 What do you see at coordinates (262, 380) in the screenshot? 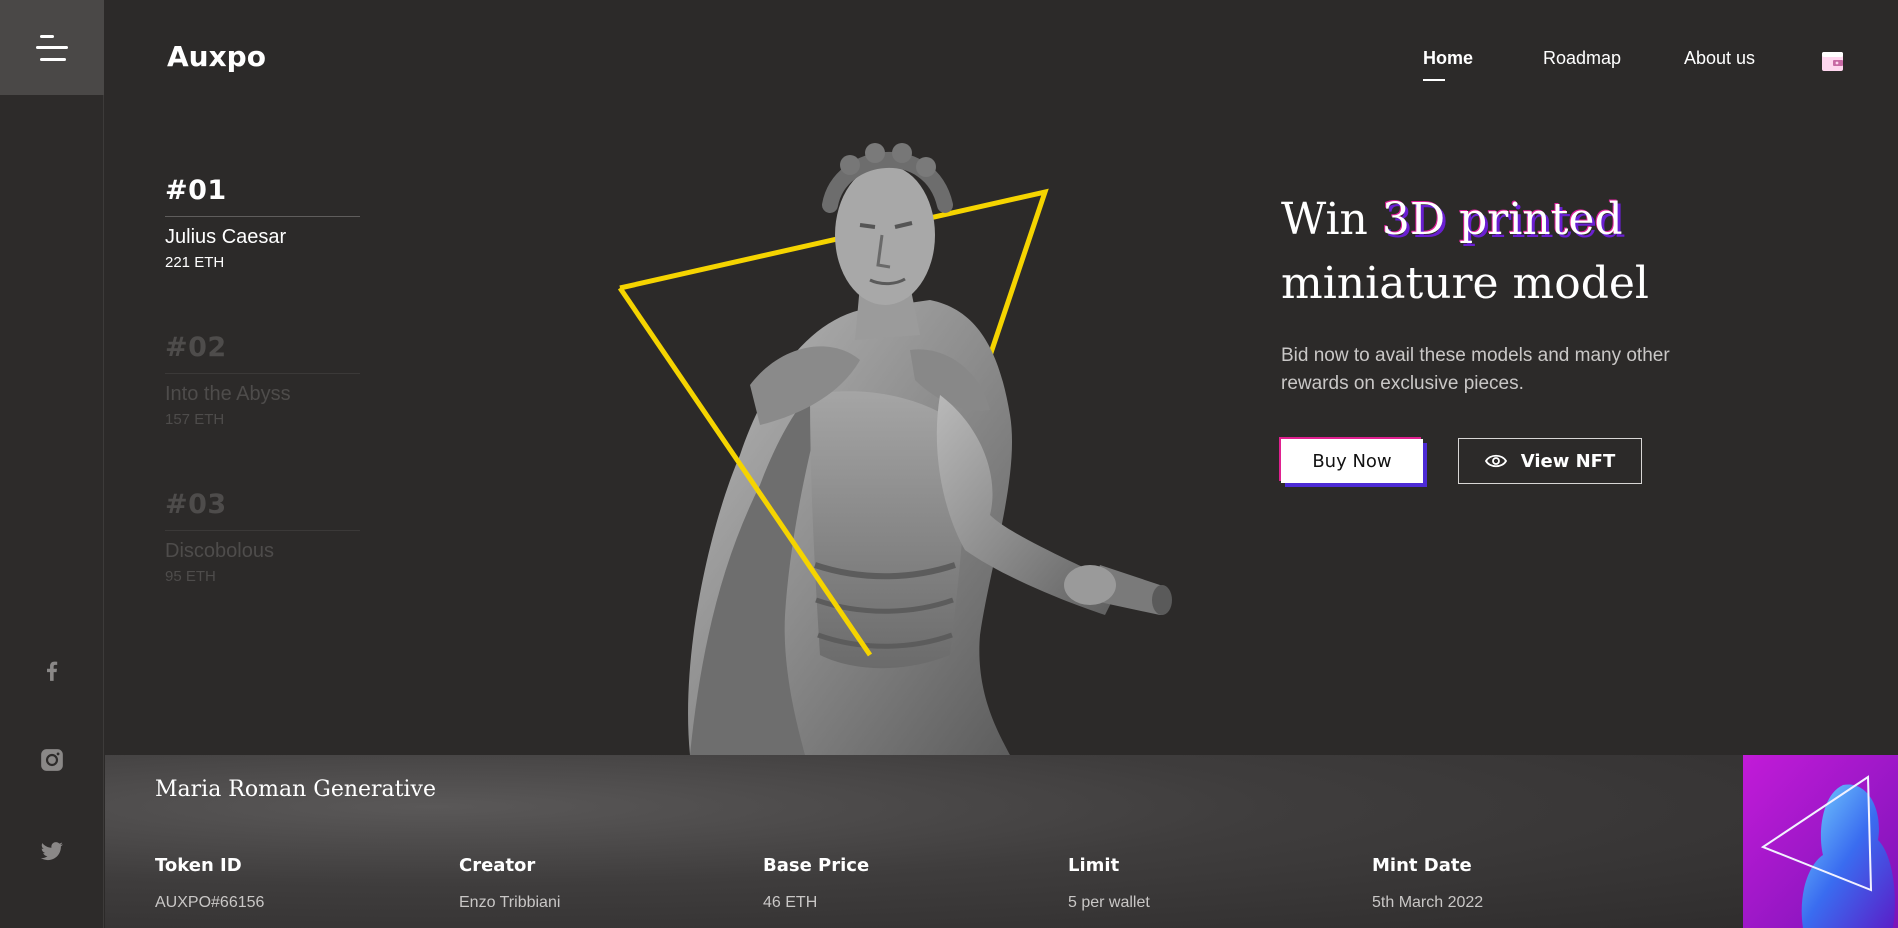
I see `collection-item-2: #02 Into the Abyss 157 ETH` at bounding box center [262, 380].